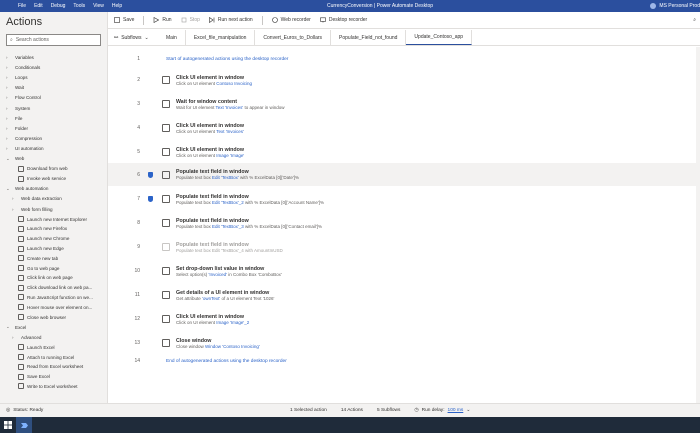  What do you see at coordinates (57, 219) in the screenshot?
I see `action-label: Launch new Internet Explorer` at bounding box center [57, 219].